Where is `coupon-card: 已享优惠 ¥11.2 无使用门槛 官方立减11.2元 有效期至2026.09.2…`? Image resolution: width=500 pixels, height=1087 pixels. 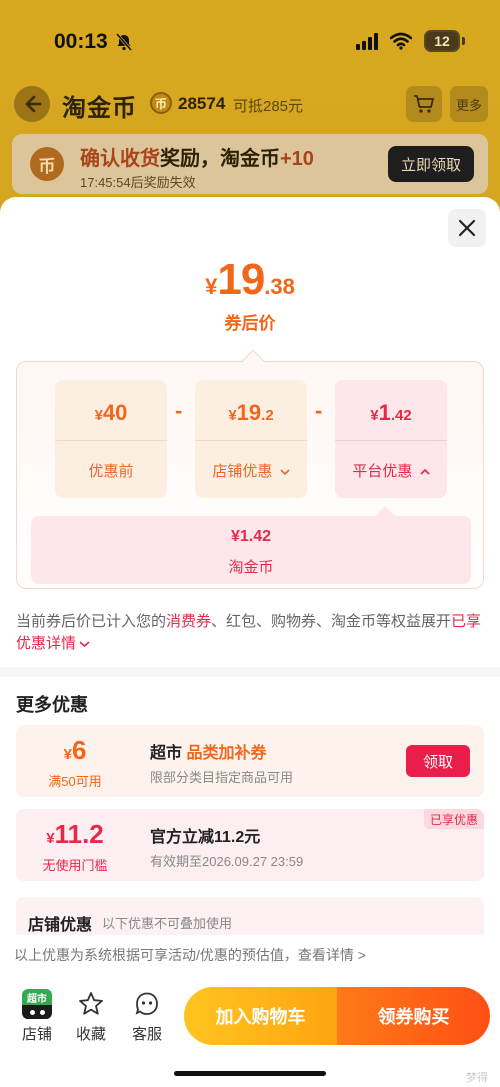
coupon-card: 已享优惠 ¥11.2 无使用门槛 官方立减11.2元 有效期至2026.09.2… is located at coordinates (250, 845).